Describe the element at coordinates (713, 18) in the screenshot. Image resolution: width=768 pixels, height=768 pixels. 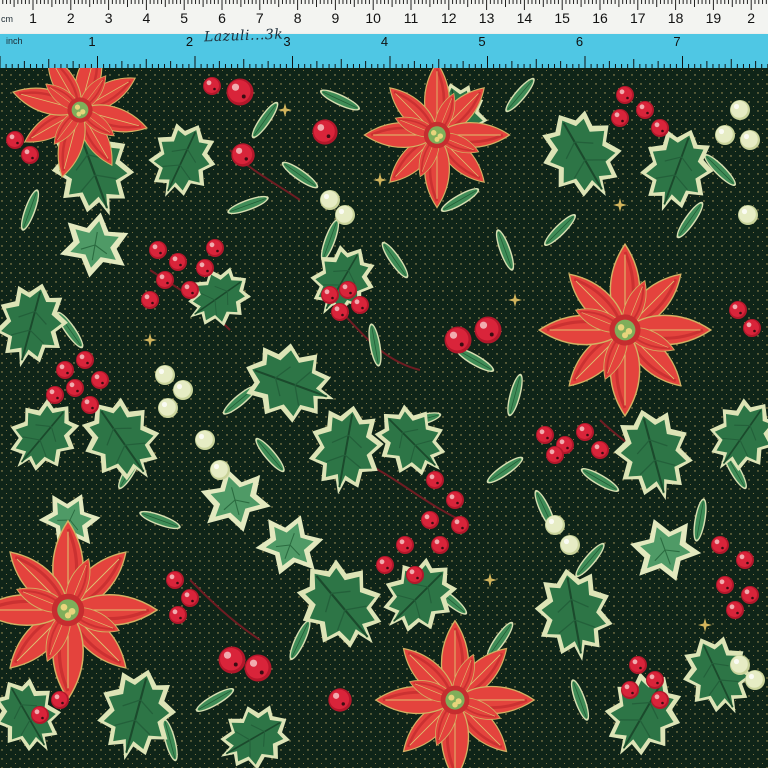
I see `cm-number: 19` at that location.